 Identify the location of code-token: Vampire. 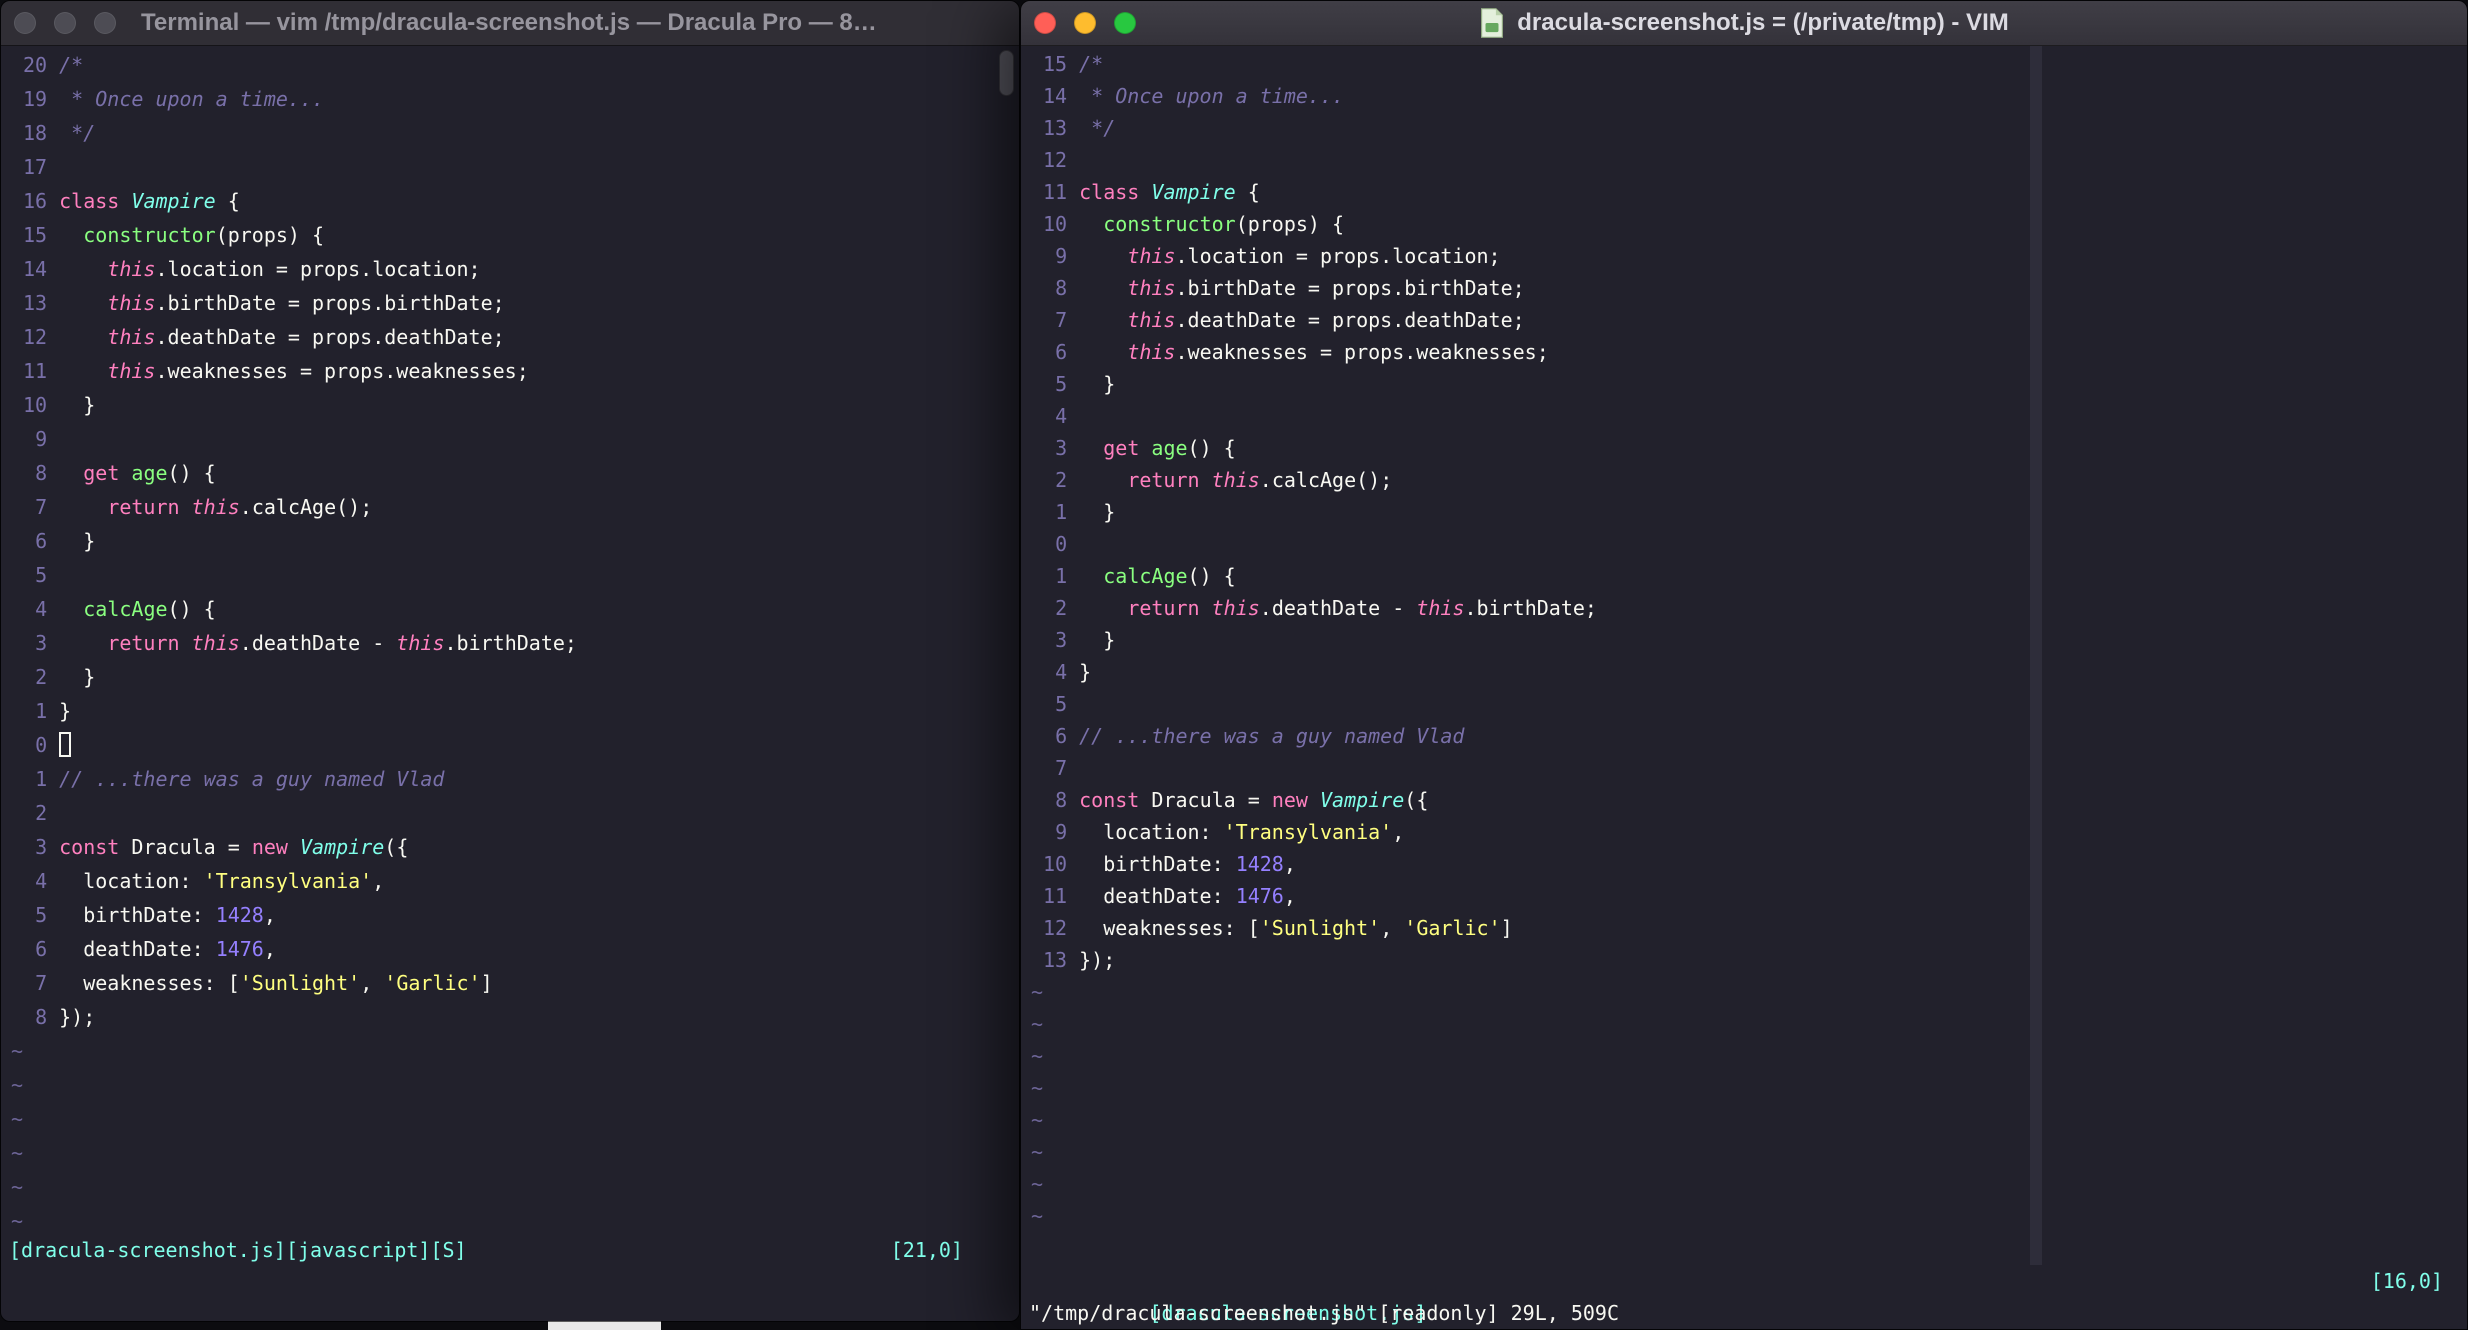
(1193, 192).